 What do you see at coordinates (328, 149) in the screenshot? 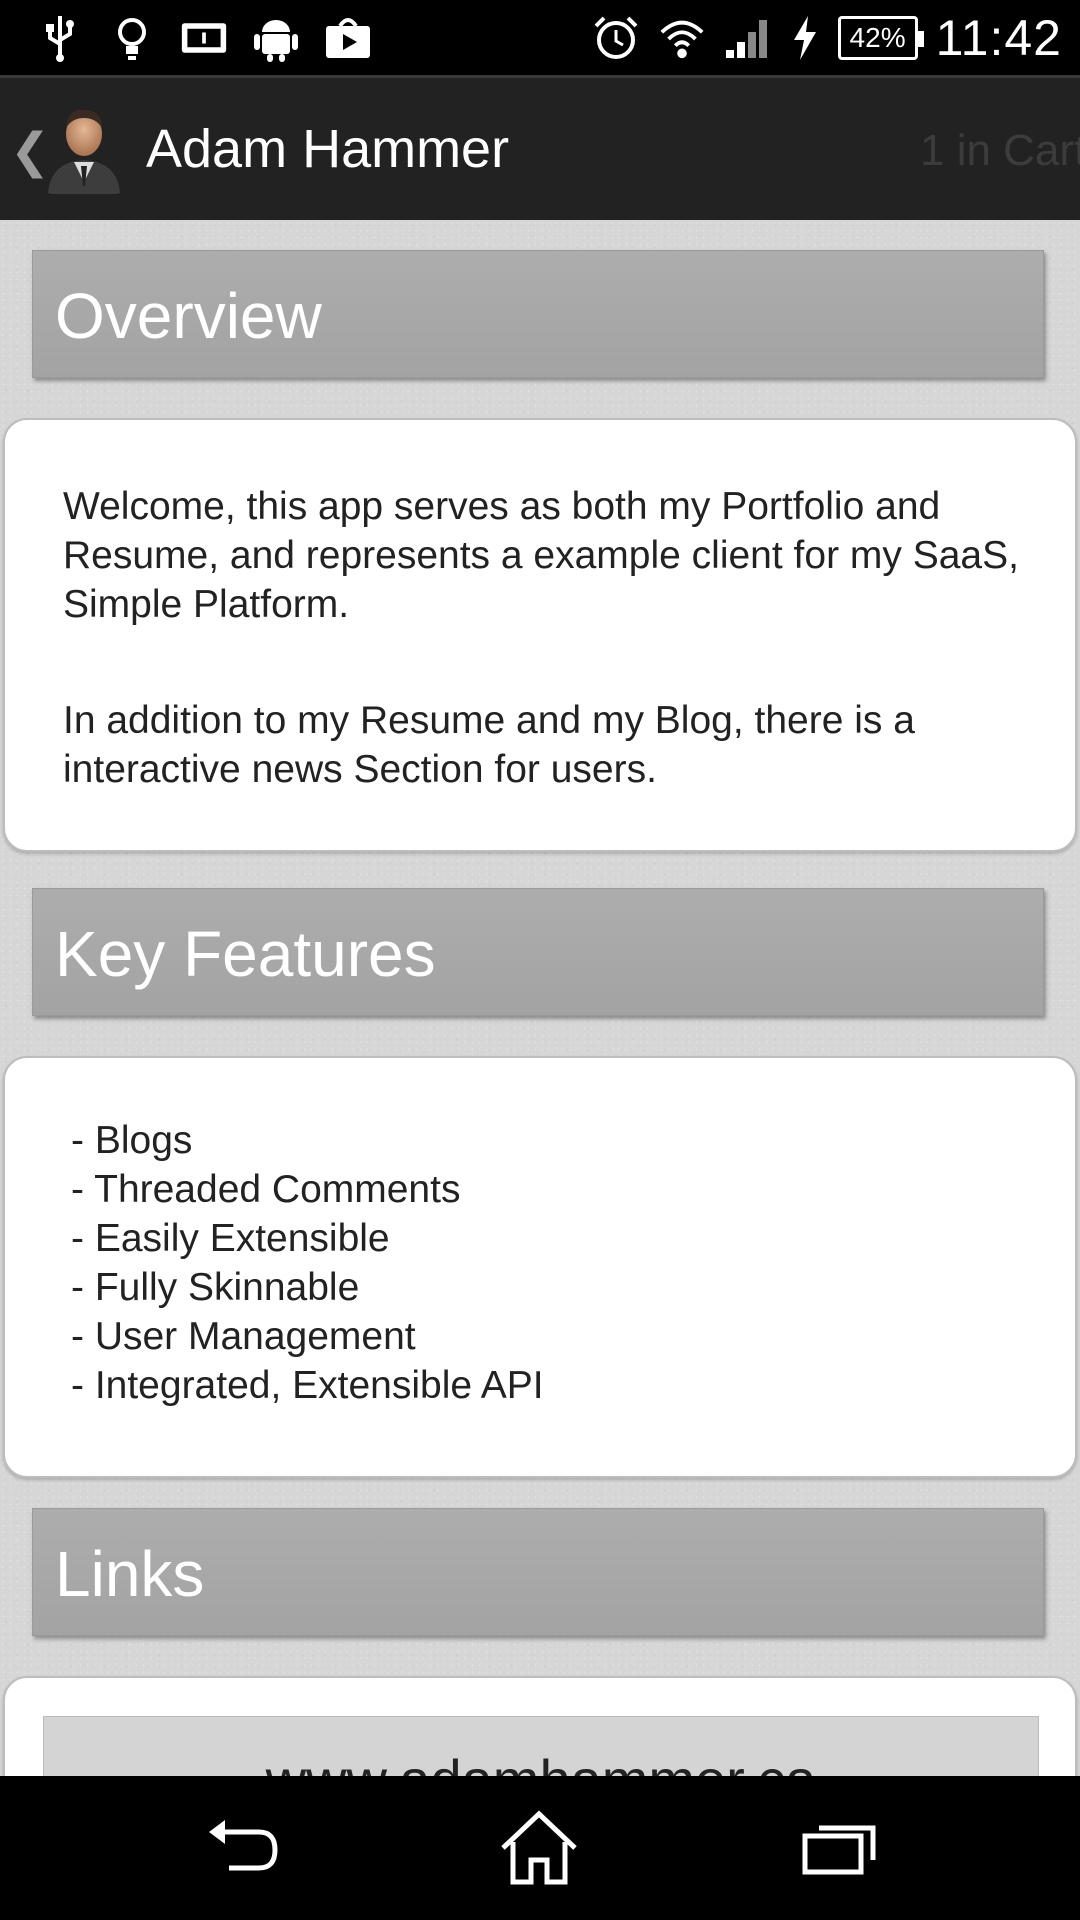
I see `app-title: Adam Hammer` at bounding box center [328, 149].